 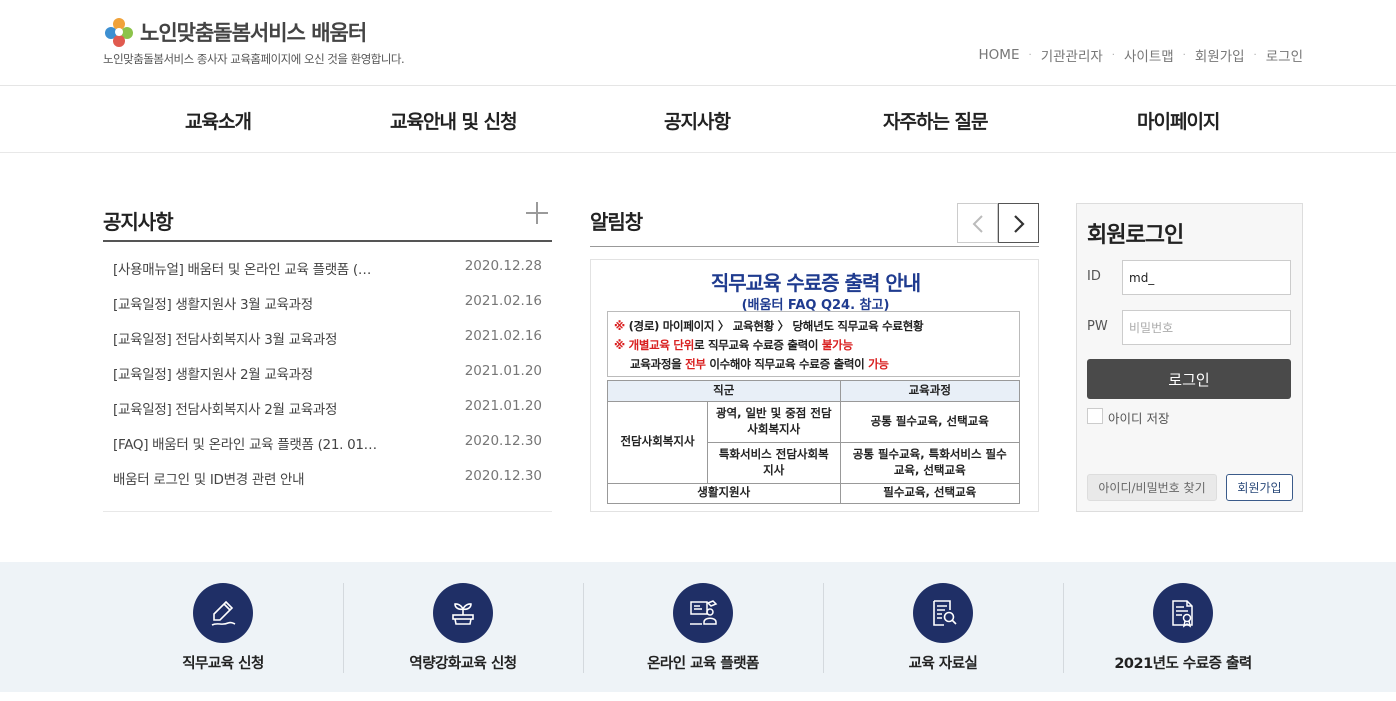 What do you see at coordinates (1152, 487) in the screenshot?
I see `find-account-button: 아이디/비밀번호 찾기` at bounding box center [1152, 487].